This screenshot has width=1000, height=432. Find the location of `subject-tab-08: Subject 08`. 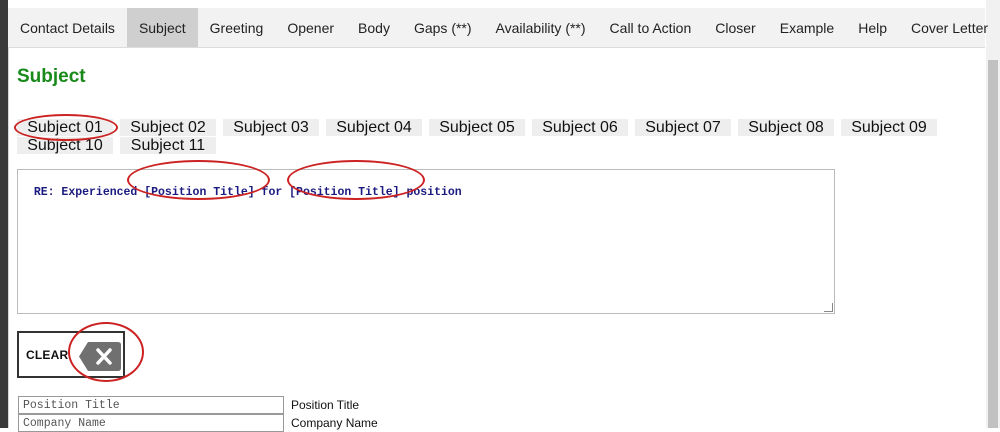

subject-tab-08: Subject 08 is located at coordinates (786, 127).